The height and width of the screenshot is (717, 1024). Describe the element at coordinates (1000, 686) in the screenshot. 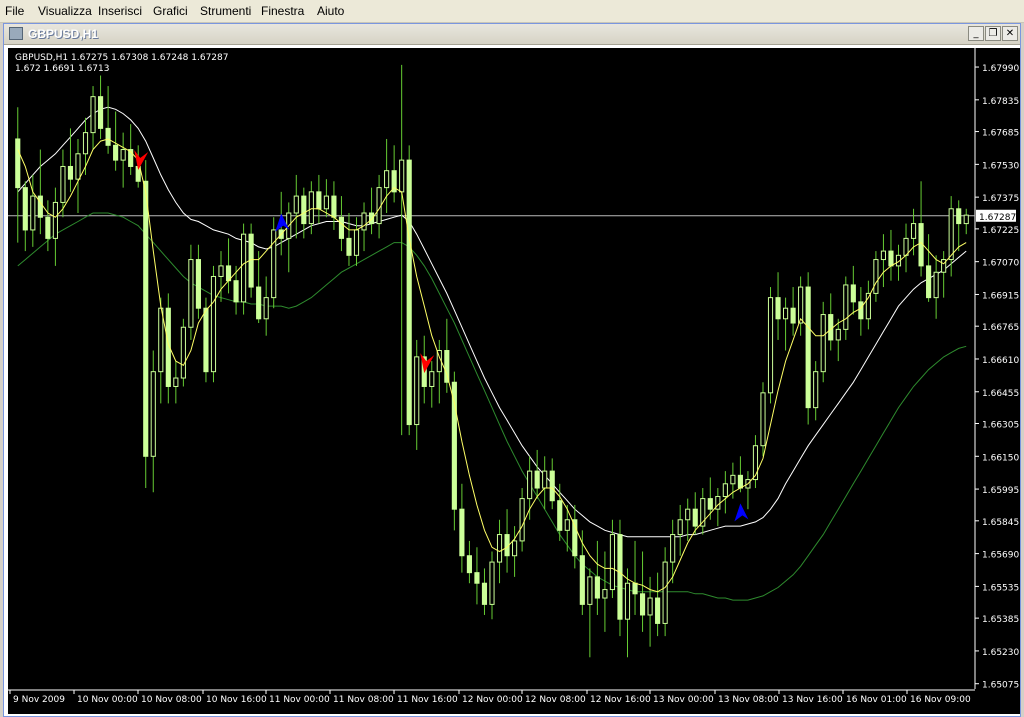

I see `y-tick-label: 1.65075` at that location.